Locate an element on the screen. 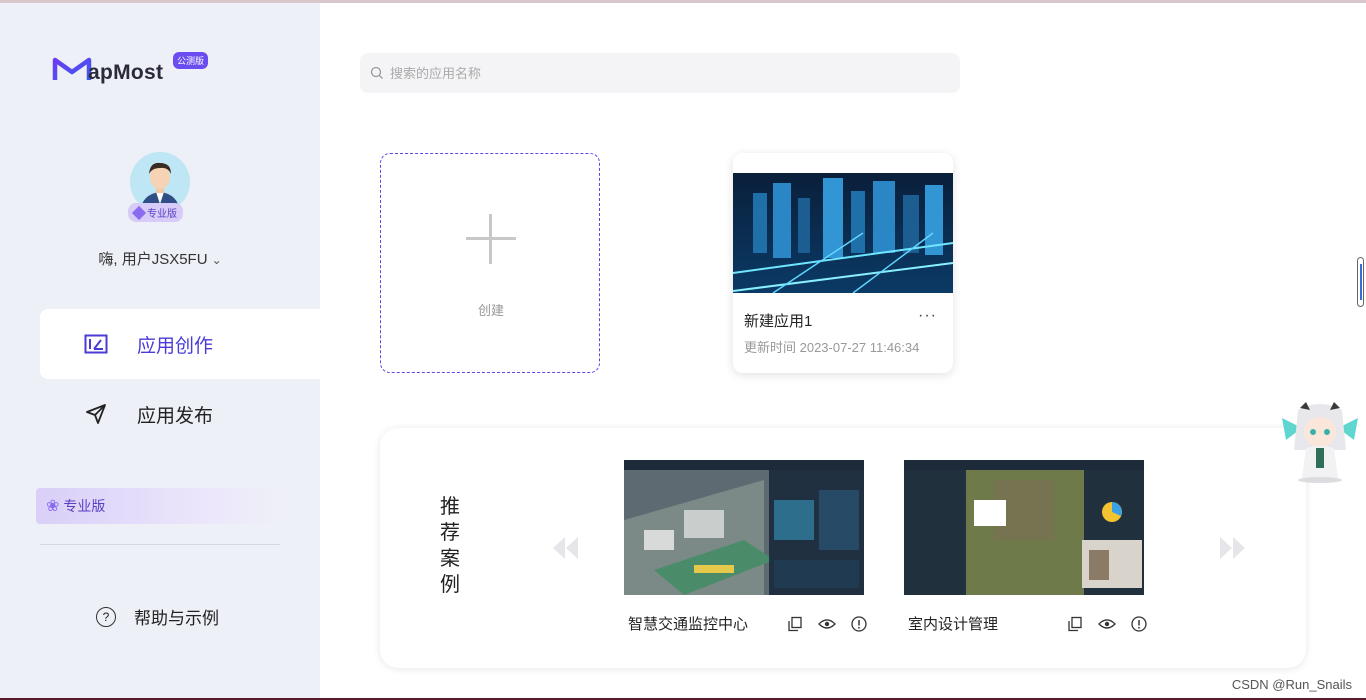 This screenshot has height=700, width=1366. recommend-title: 推荐案例 is located at coordinates (450, 546).